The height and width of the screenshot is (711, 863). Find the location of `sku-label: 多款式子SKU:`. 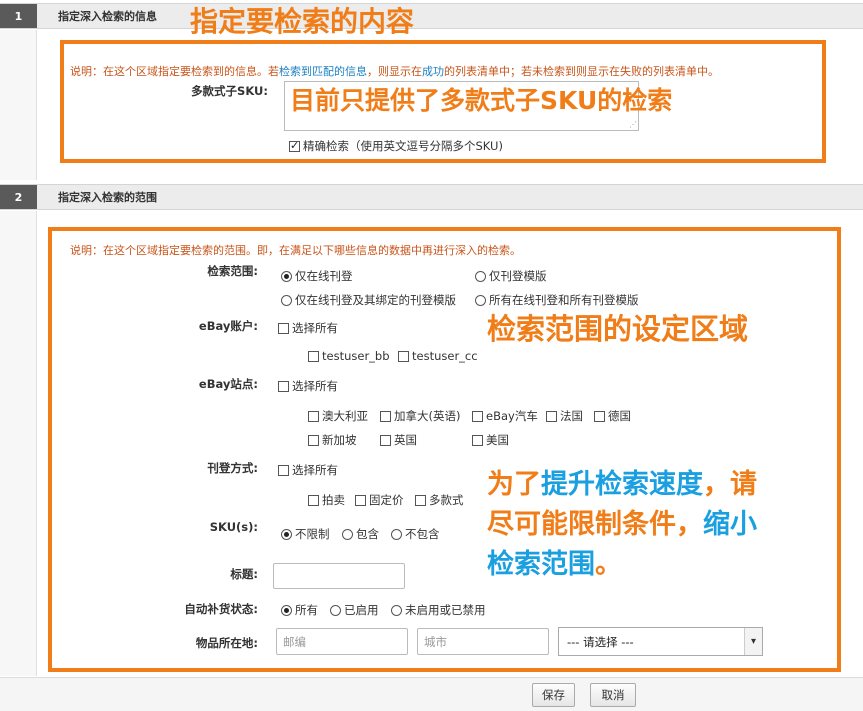

sku-label: 多款式子SKU: is located at coordinates (229, 91).